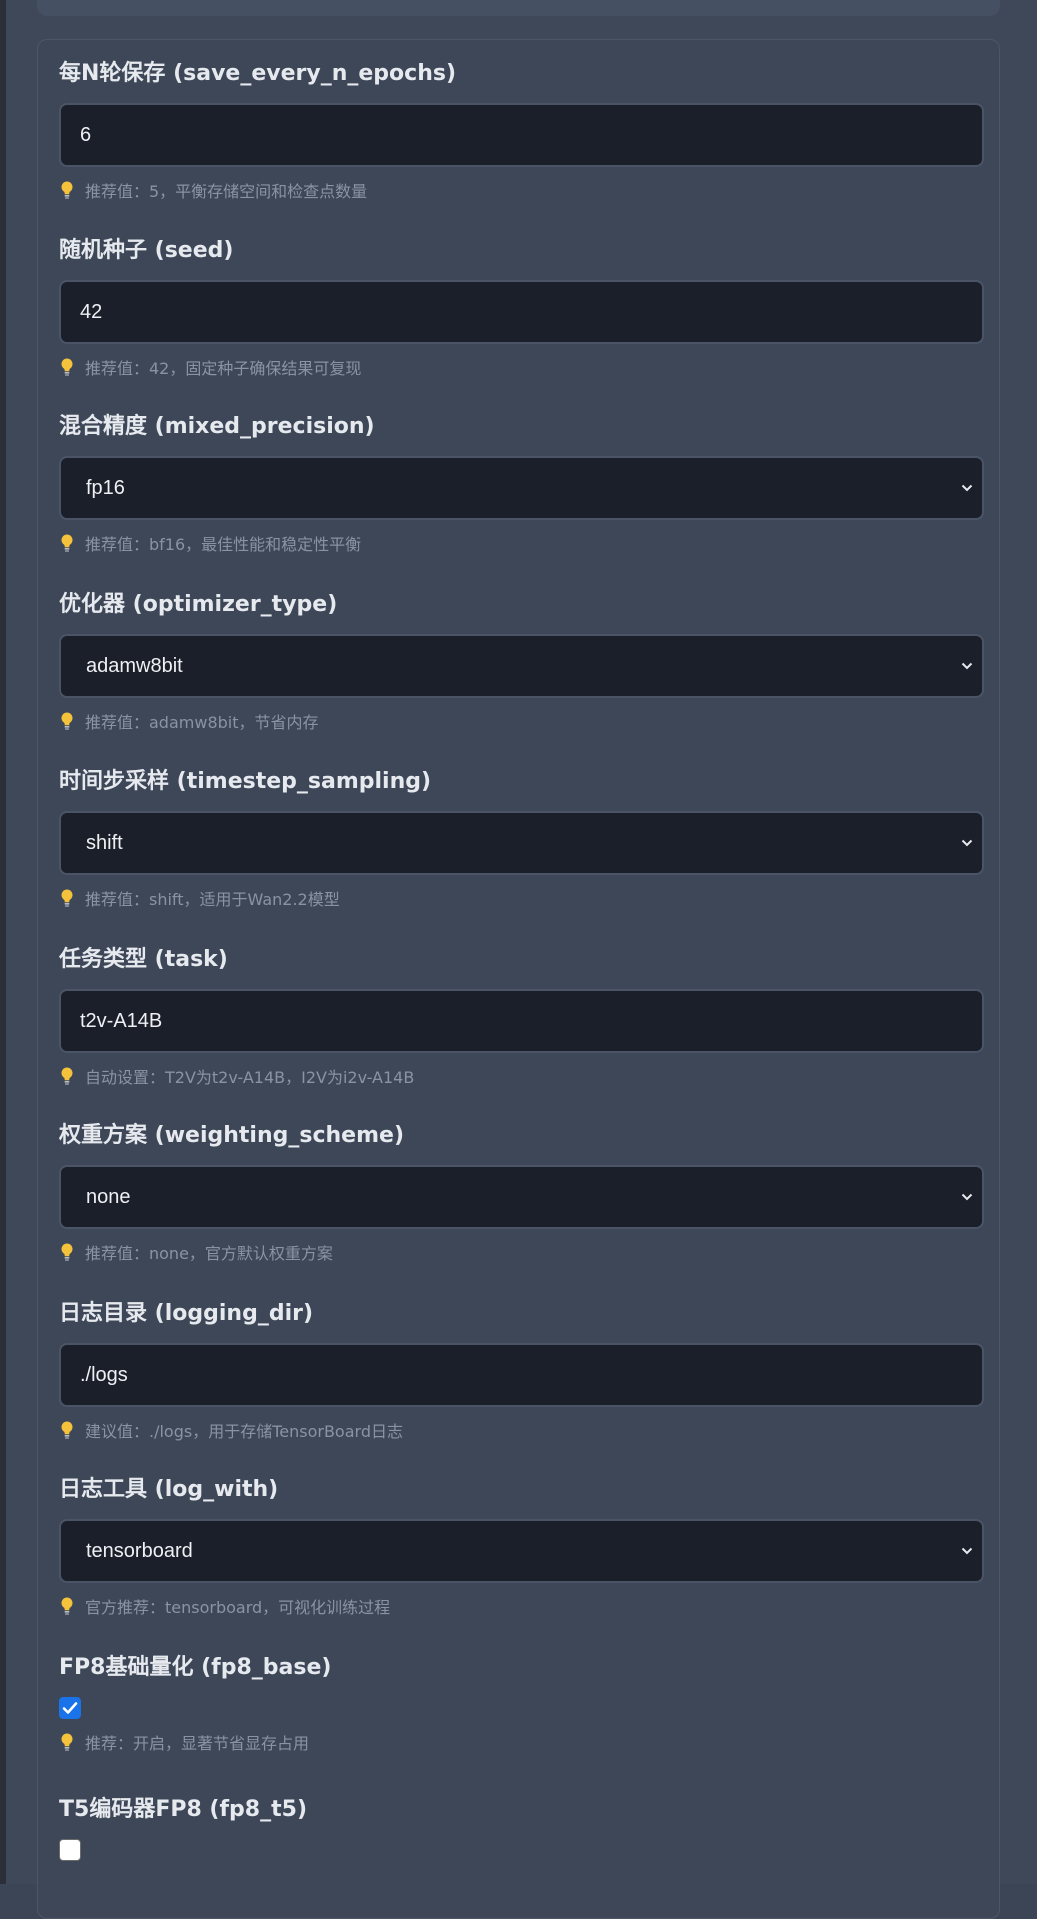  What do you see at coordinates (217, 426) in the screenshot?
I see `field-label: 混合精度 (mixed_precision)` at bounding box center [217, 426].